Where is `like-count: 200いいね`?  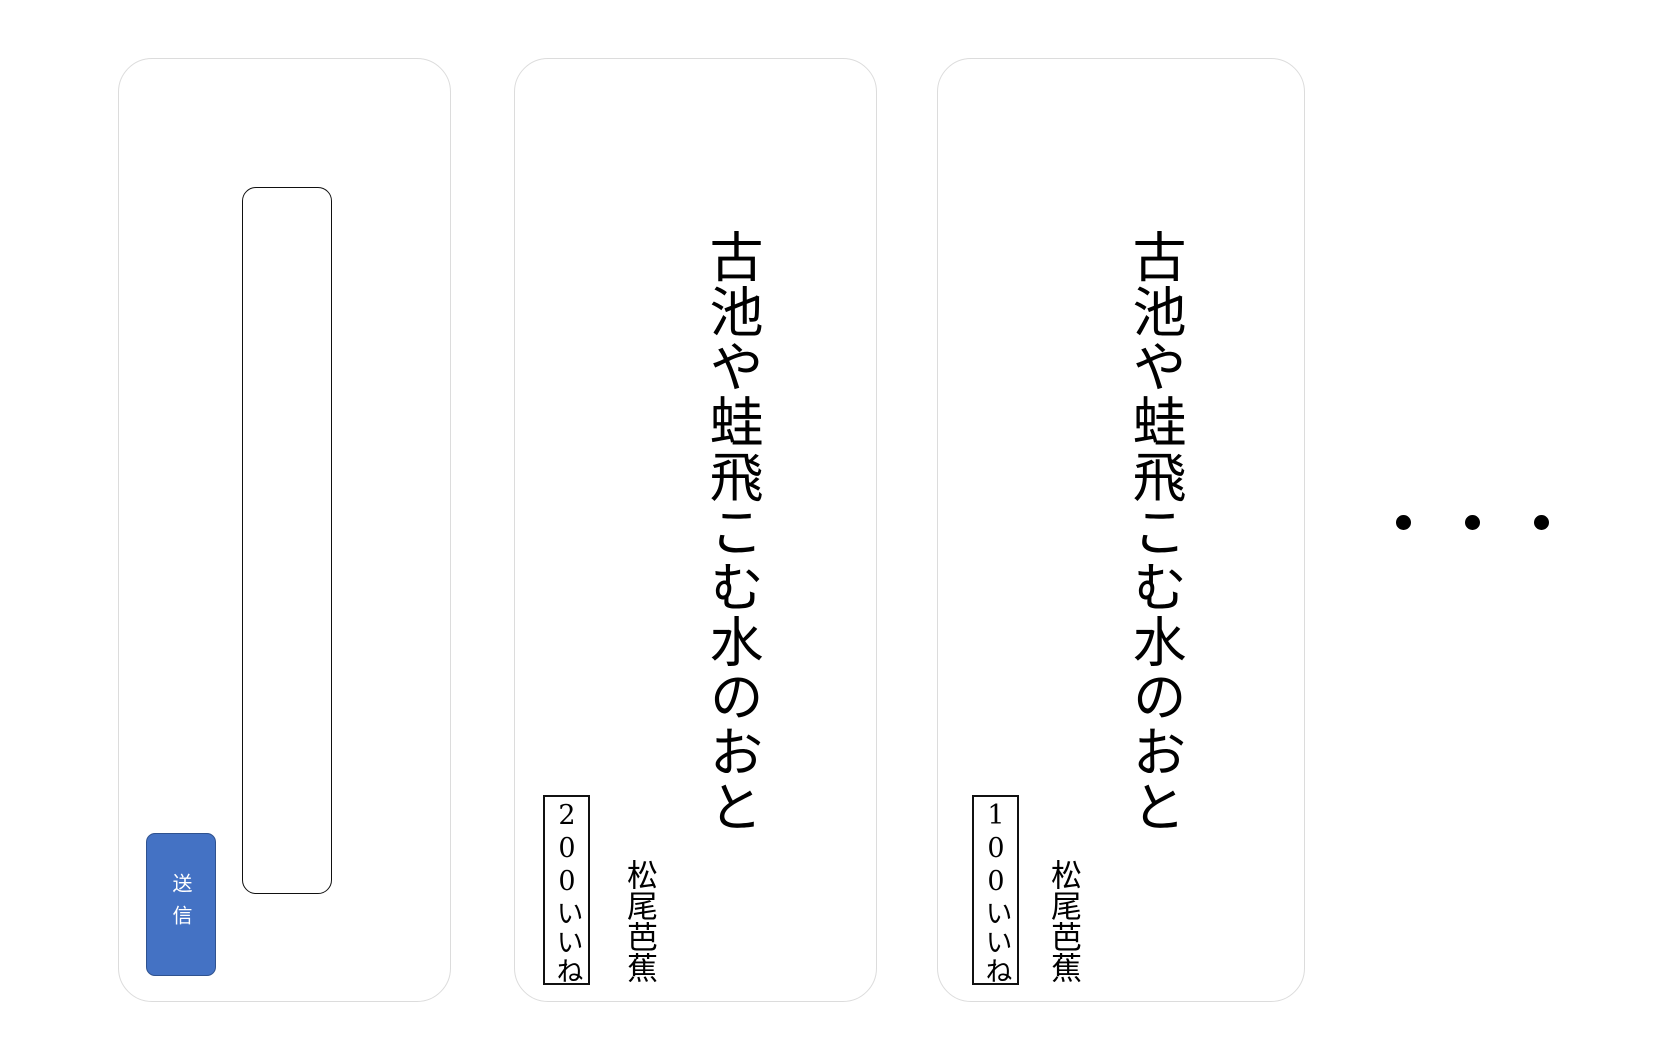 like-count: 200いいね is located at coordinates (567, 893).